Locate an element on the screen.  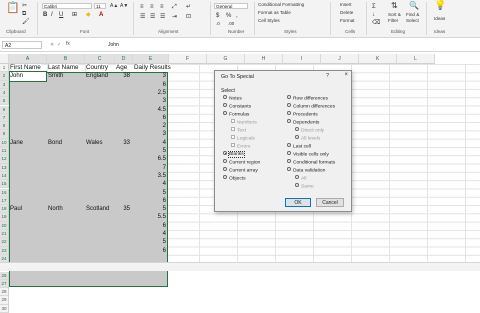
row-header: 20 is located at coordinates (4, 225).